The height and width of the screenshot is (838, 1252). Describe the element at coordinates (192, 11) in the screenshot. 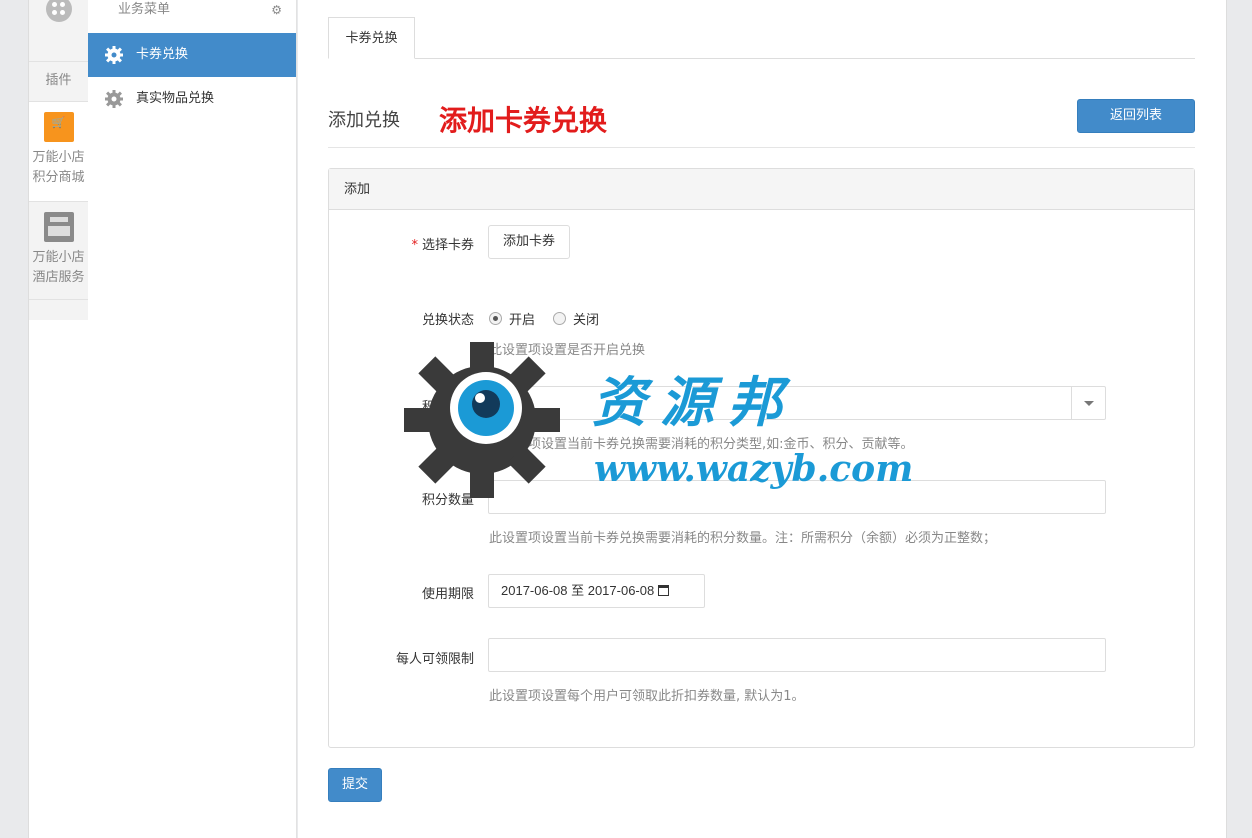

I see `menu-header: 业务菜单 ⚙` at that location.